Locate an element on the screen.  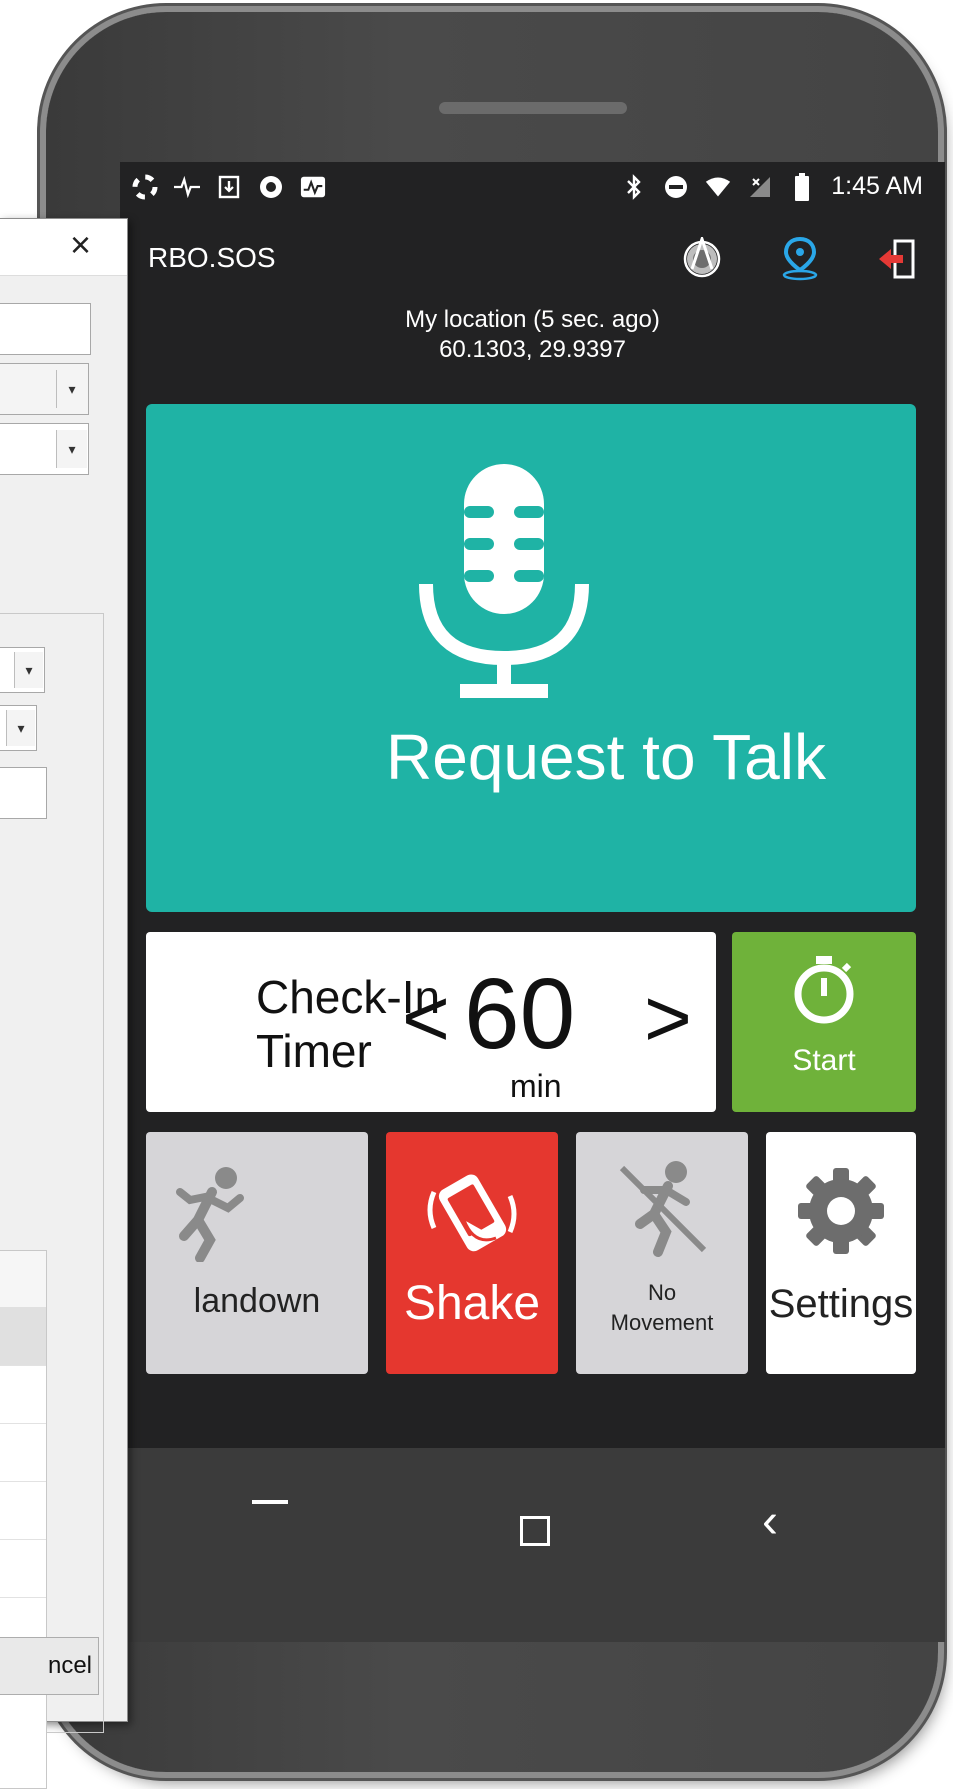
shake-button: Shake is located at coordinates (472, 1253).